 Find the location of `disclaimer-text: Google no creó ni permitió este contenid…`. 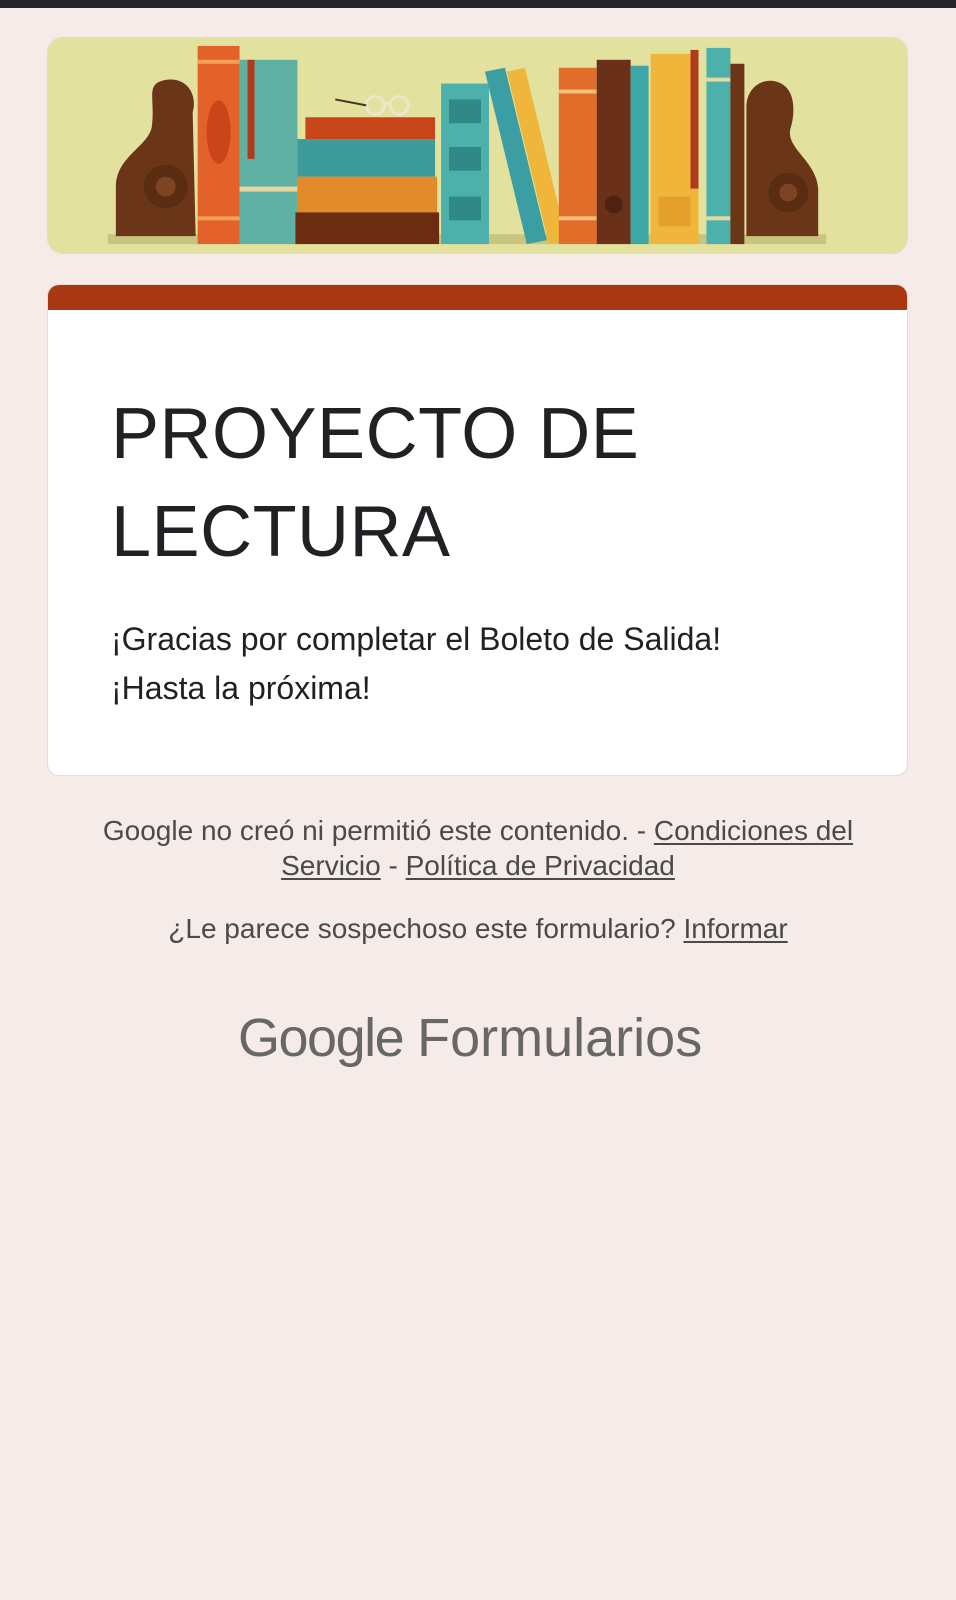

disclaimer-text: Google no creó ni permitió este contenid… is located at coordinates (378, 830).